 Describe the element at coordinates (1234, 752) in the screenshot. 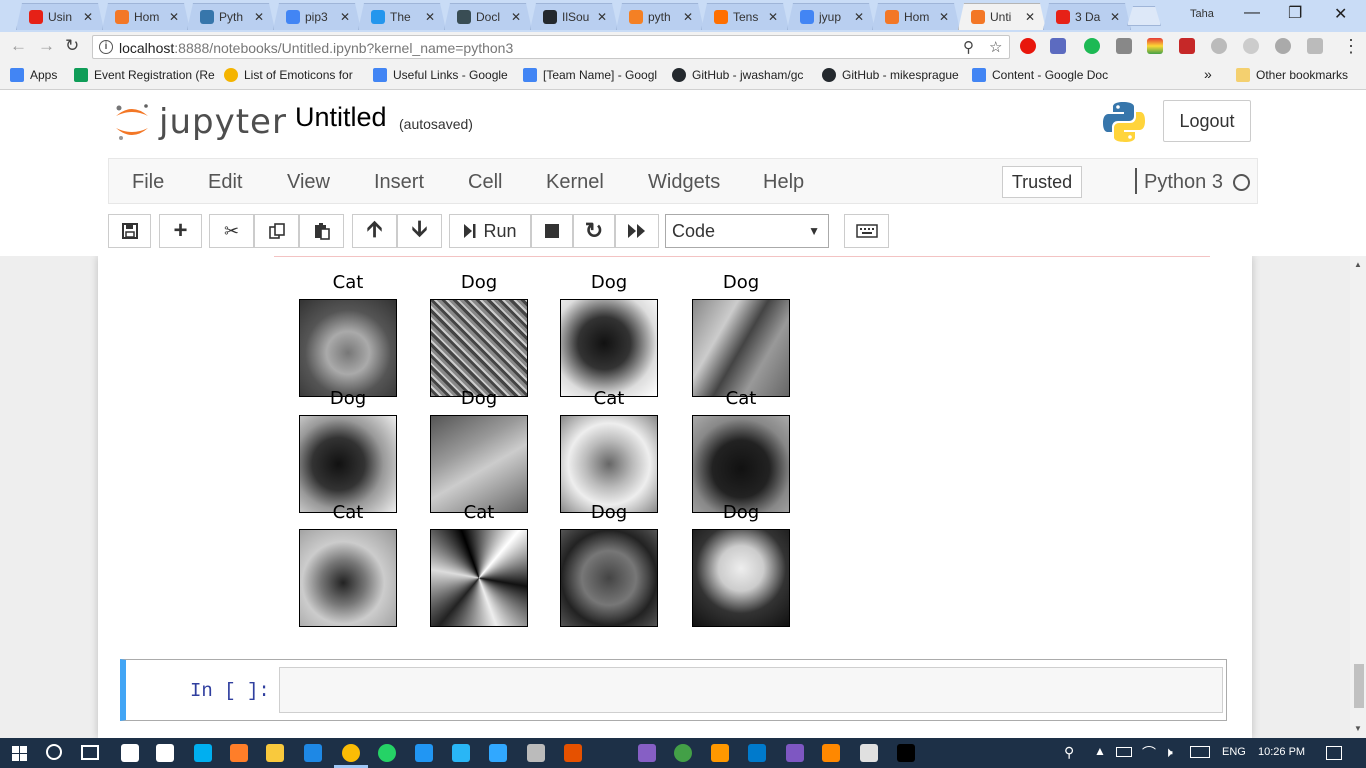

I see `input-language: ENG` at that location.